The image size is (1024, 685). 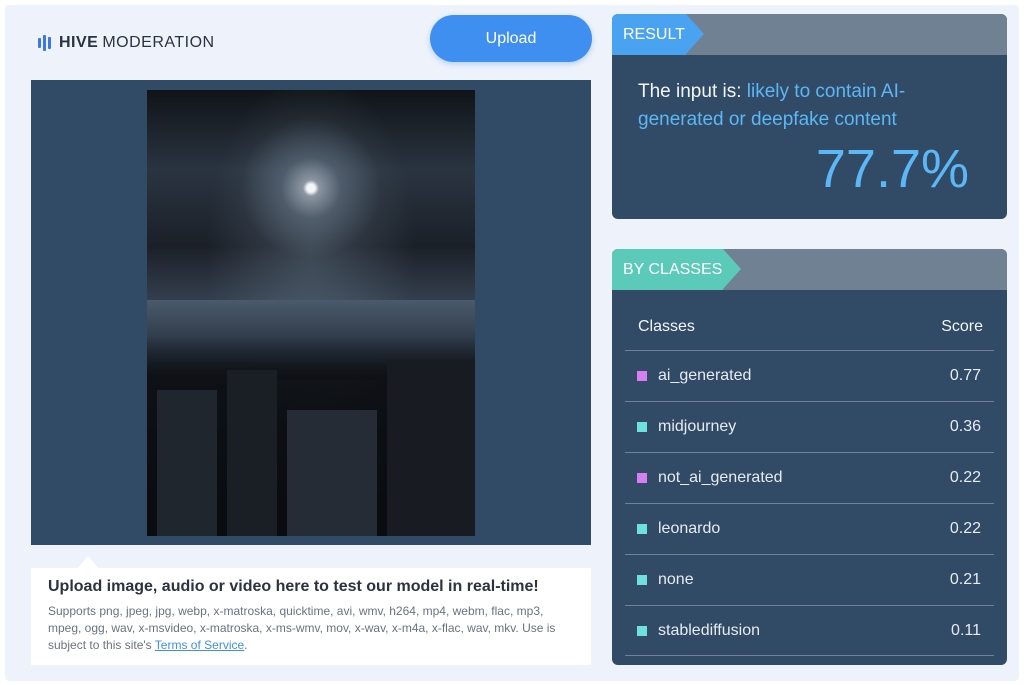 What do you see at coordinates (709, 630) in the screenshot?
I see `class-name: stablediffusion` at bounding box center [709, 630].